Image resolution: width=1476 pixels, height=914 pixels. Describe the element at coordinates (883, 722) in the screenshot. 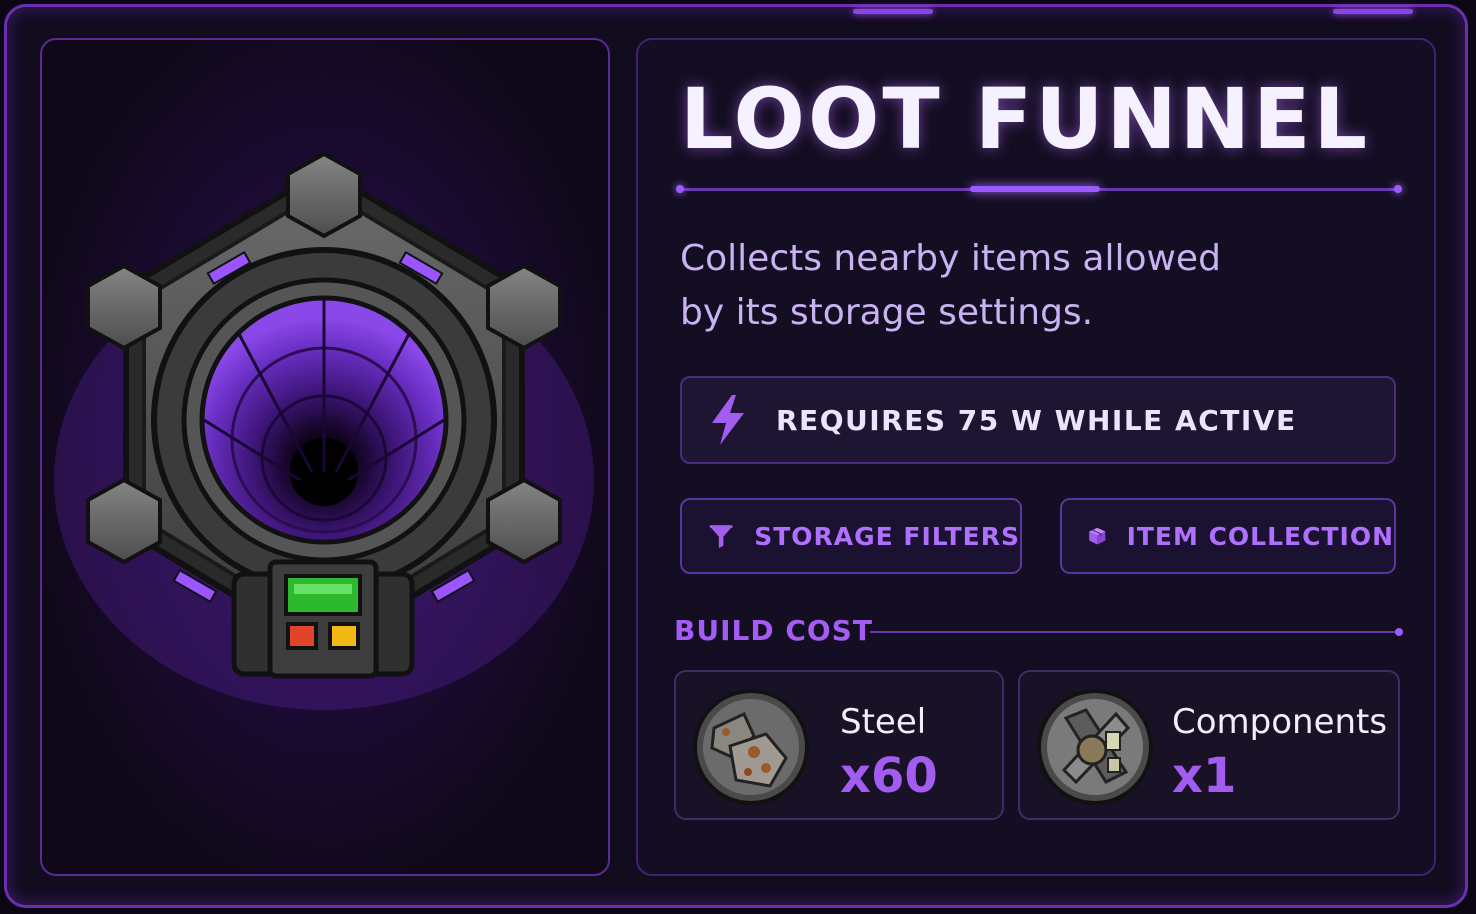

I see `cost-item-name: Steel` at that location.